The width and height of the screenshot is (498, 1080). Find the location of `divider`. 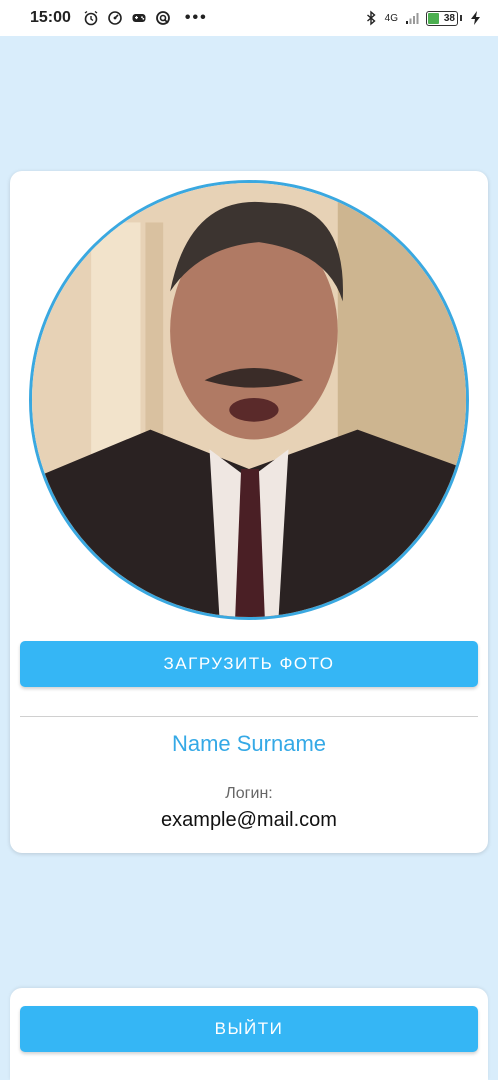

divider is located at coordinates (249, 716).